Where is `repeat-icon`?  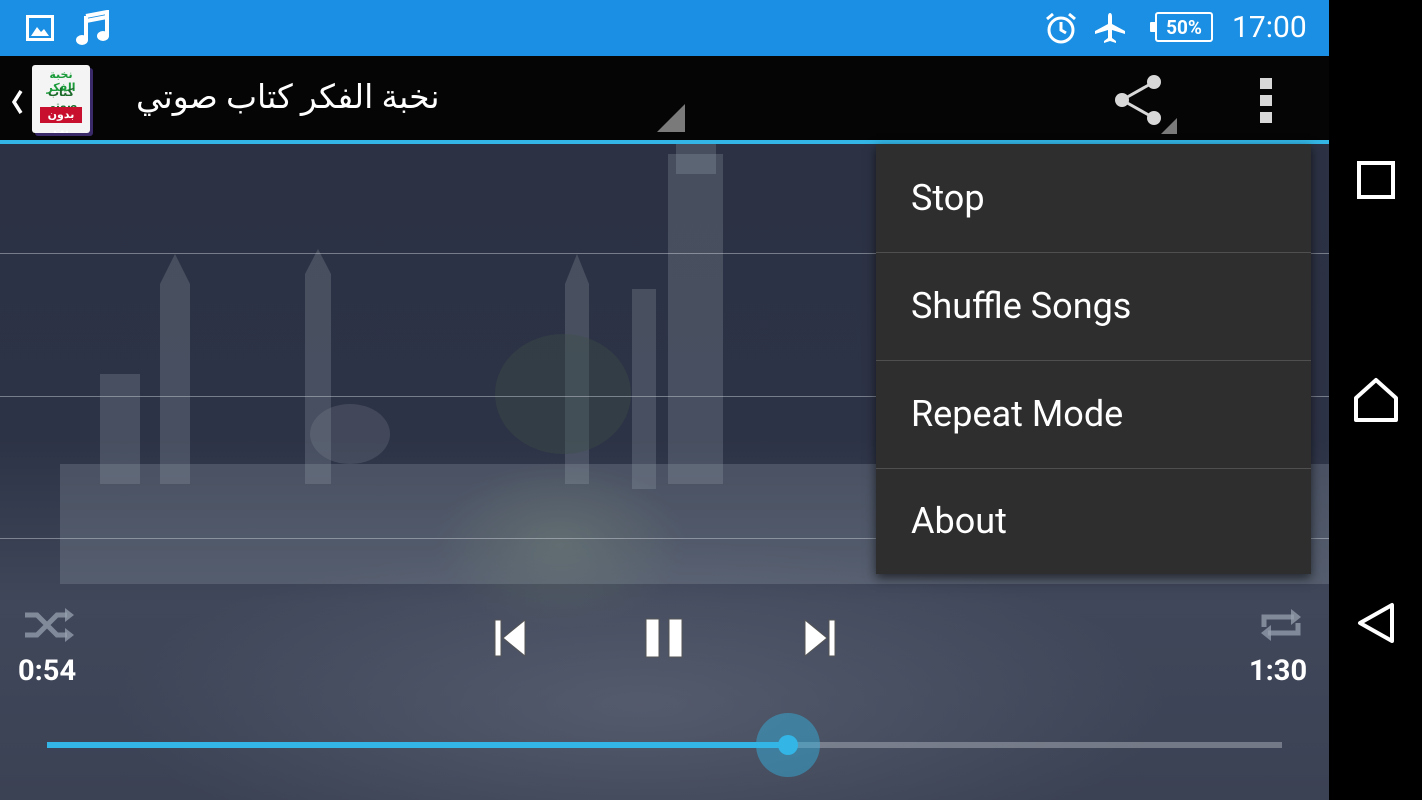
repeat-icon is located at coordinates (1281, 625).